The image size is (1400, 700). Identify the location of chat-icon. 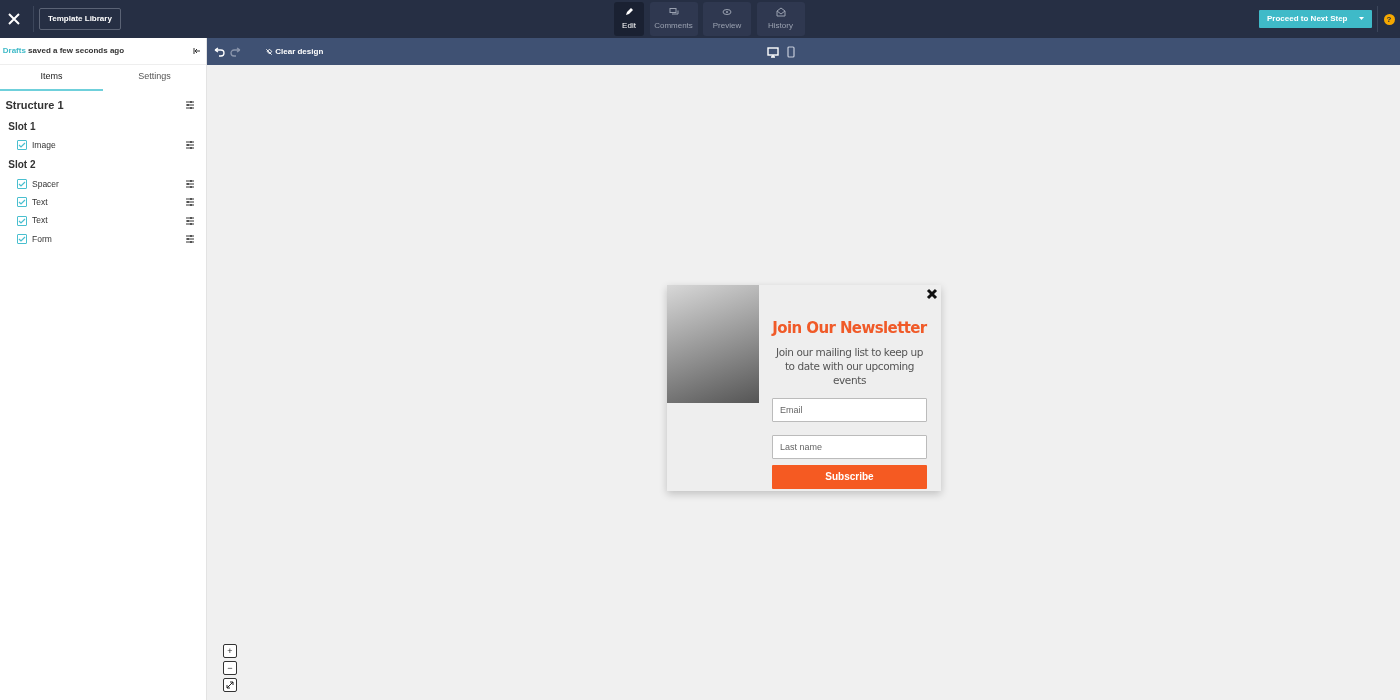
(673, 11).